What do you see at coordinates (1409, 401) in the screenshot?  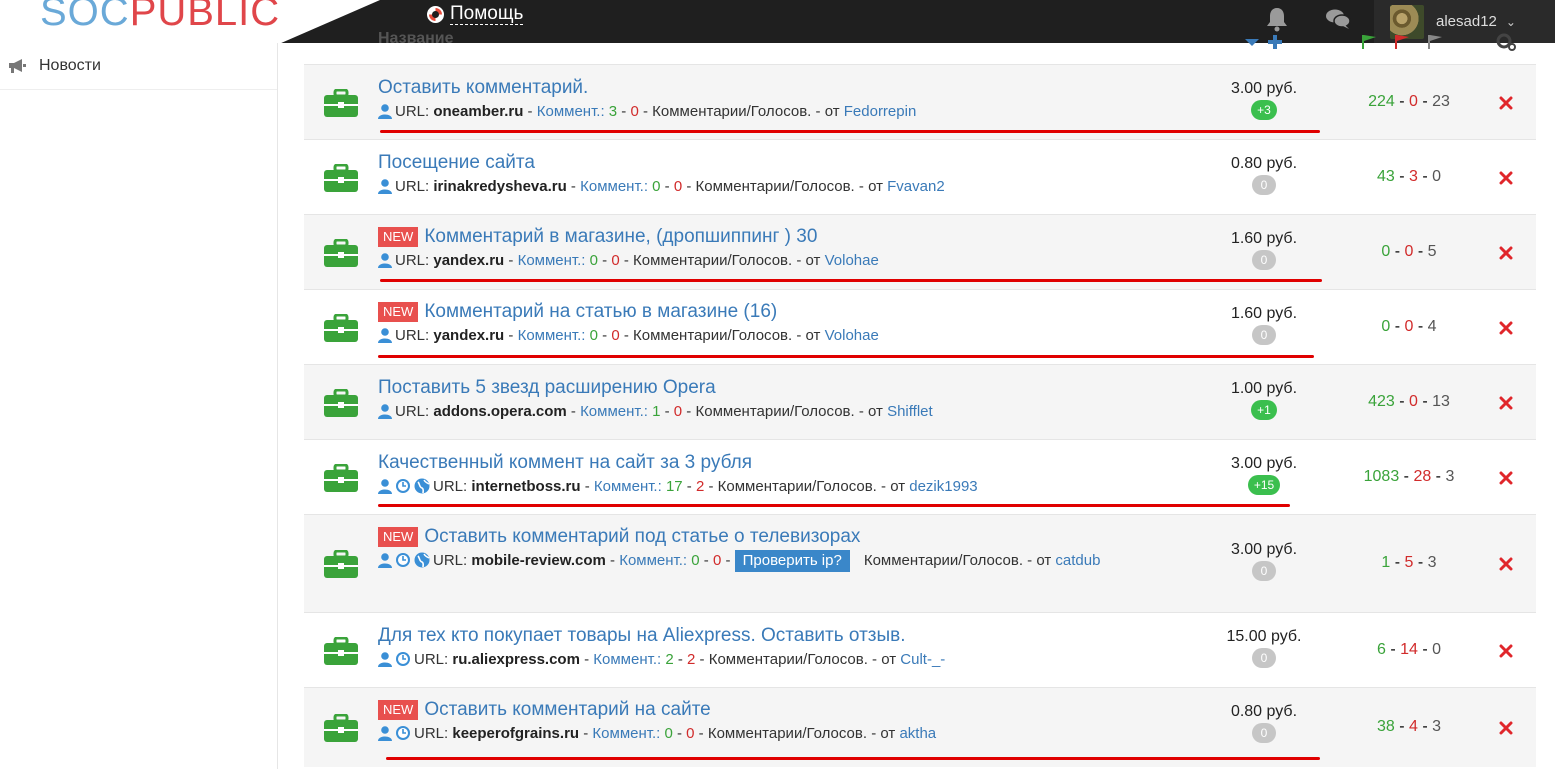 I see `task-stats: 423 - 0 - 13` at bounding box center [1409, 401].